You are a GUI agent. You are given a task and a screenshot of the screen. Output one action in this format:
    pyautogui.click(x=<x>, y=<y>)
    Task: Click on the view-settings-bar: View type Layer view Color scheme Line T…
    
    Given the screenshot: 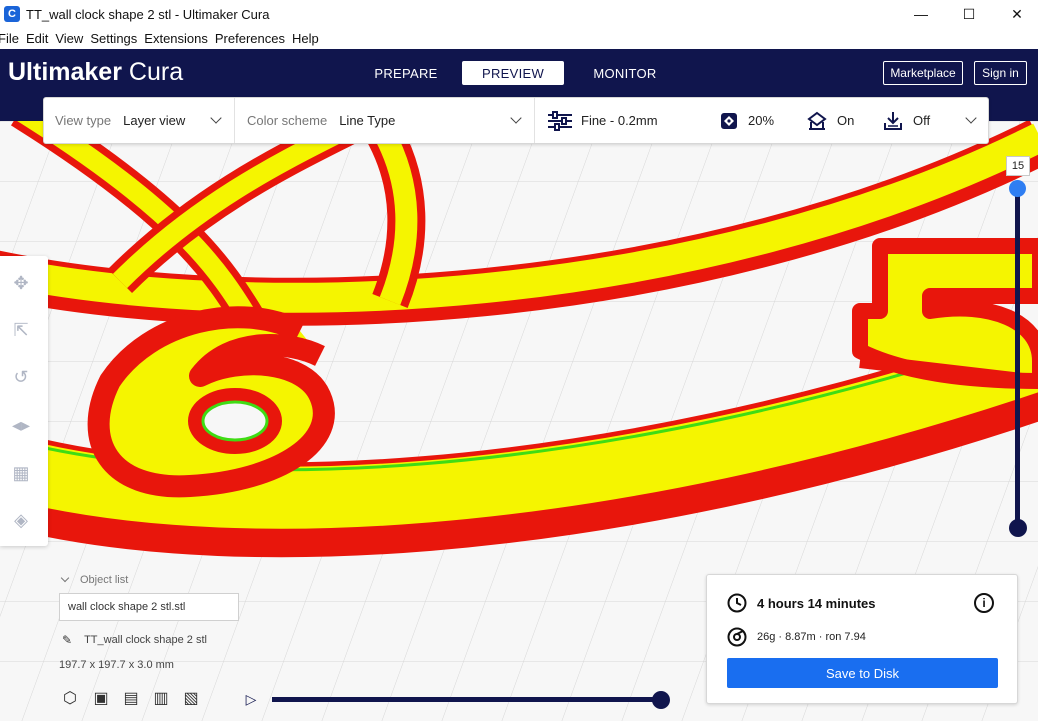 What is the action you would take?
    pyautogui.click(x=516, y=120)
    